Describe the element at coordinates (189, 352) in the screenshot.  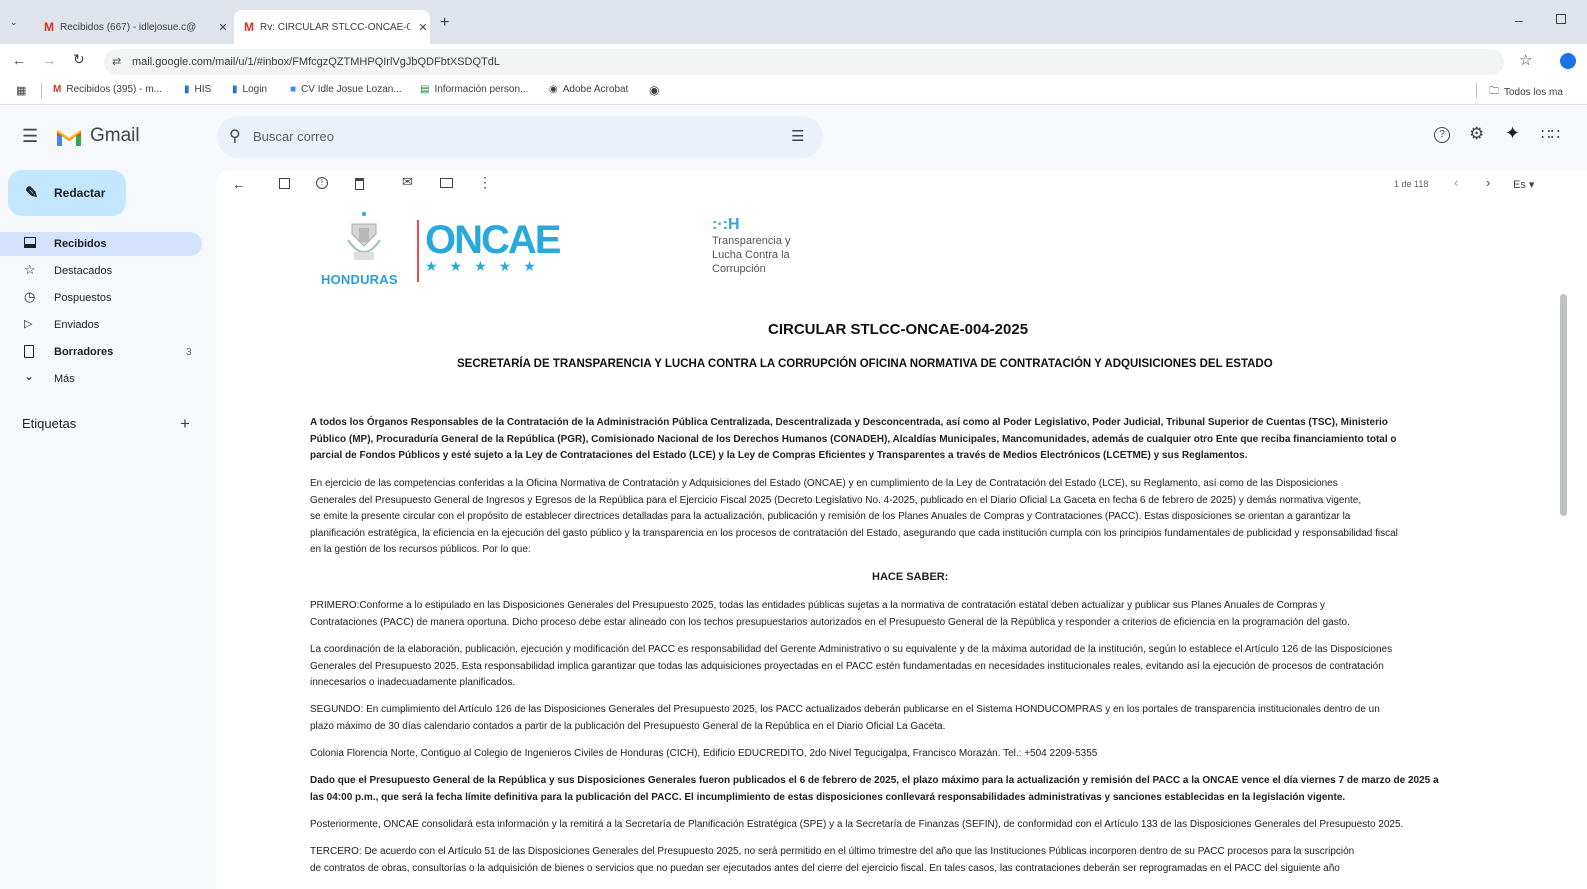
I see `drafts-count: 3` at that location.